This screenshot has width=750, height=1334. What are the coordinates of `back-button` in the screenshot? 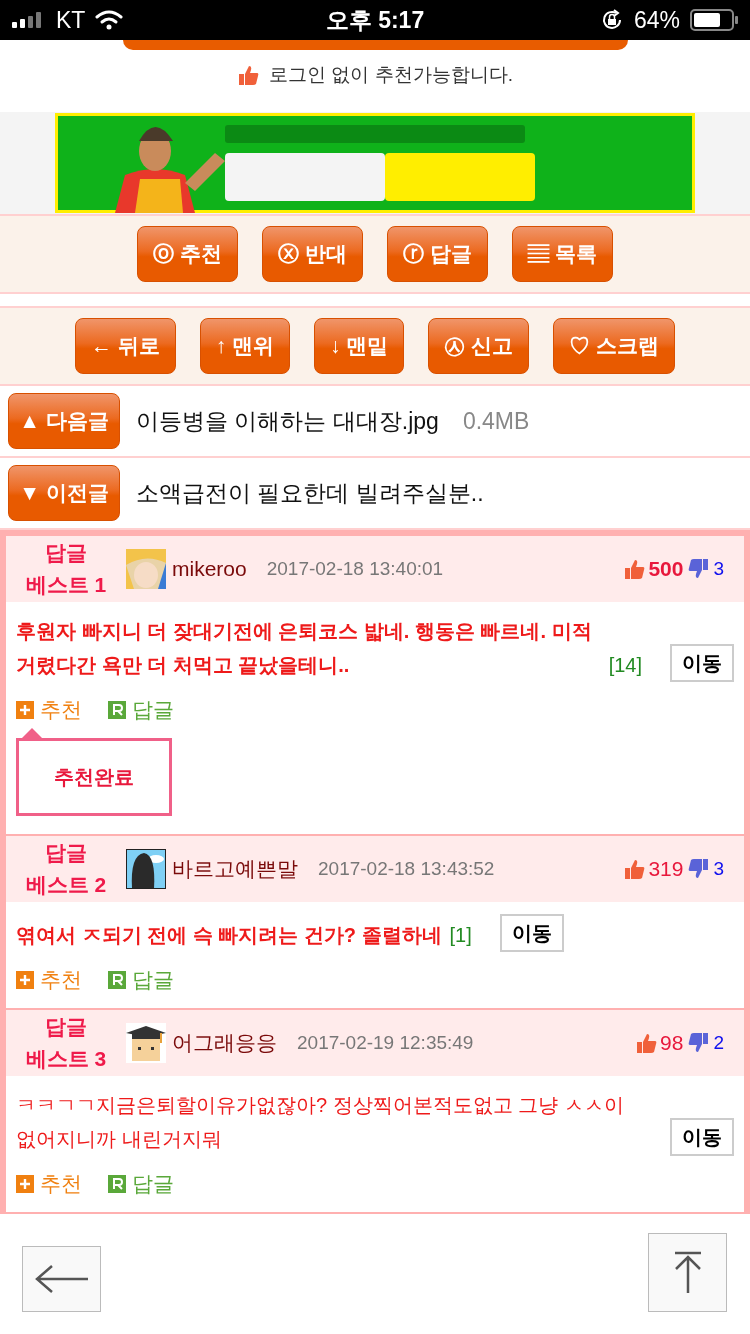 It's located at (61, 1279).